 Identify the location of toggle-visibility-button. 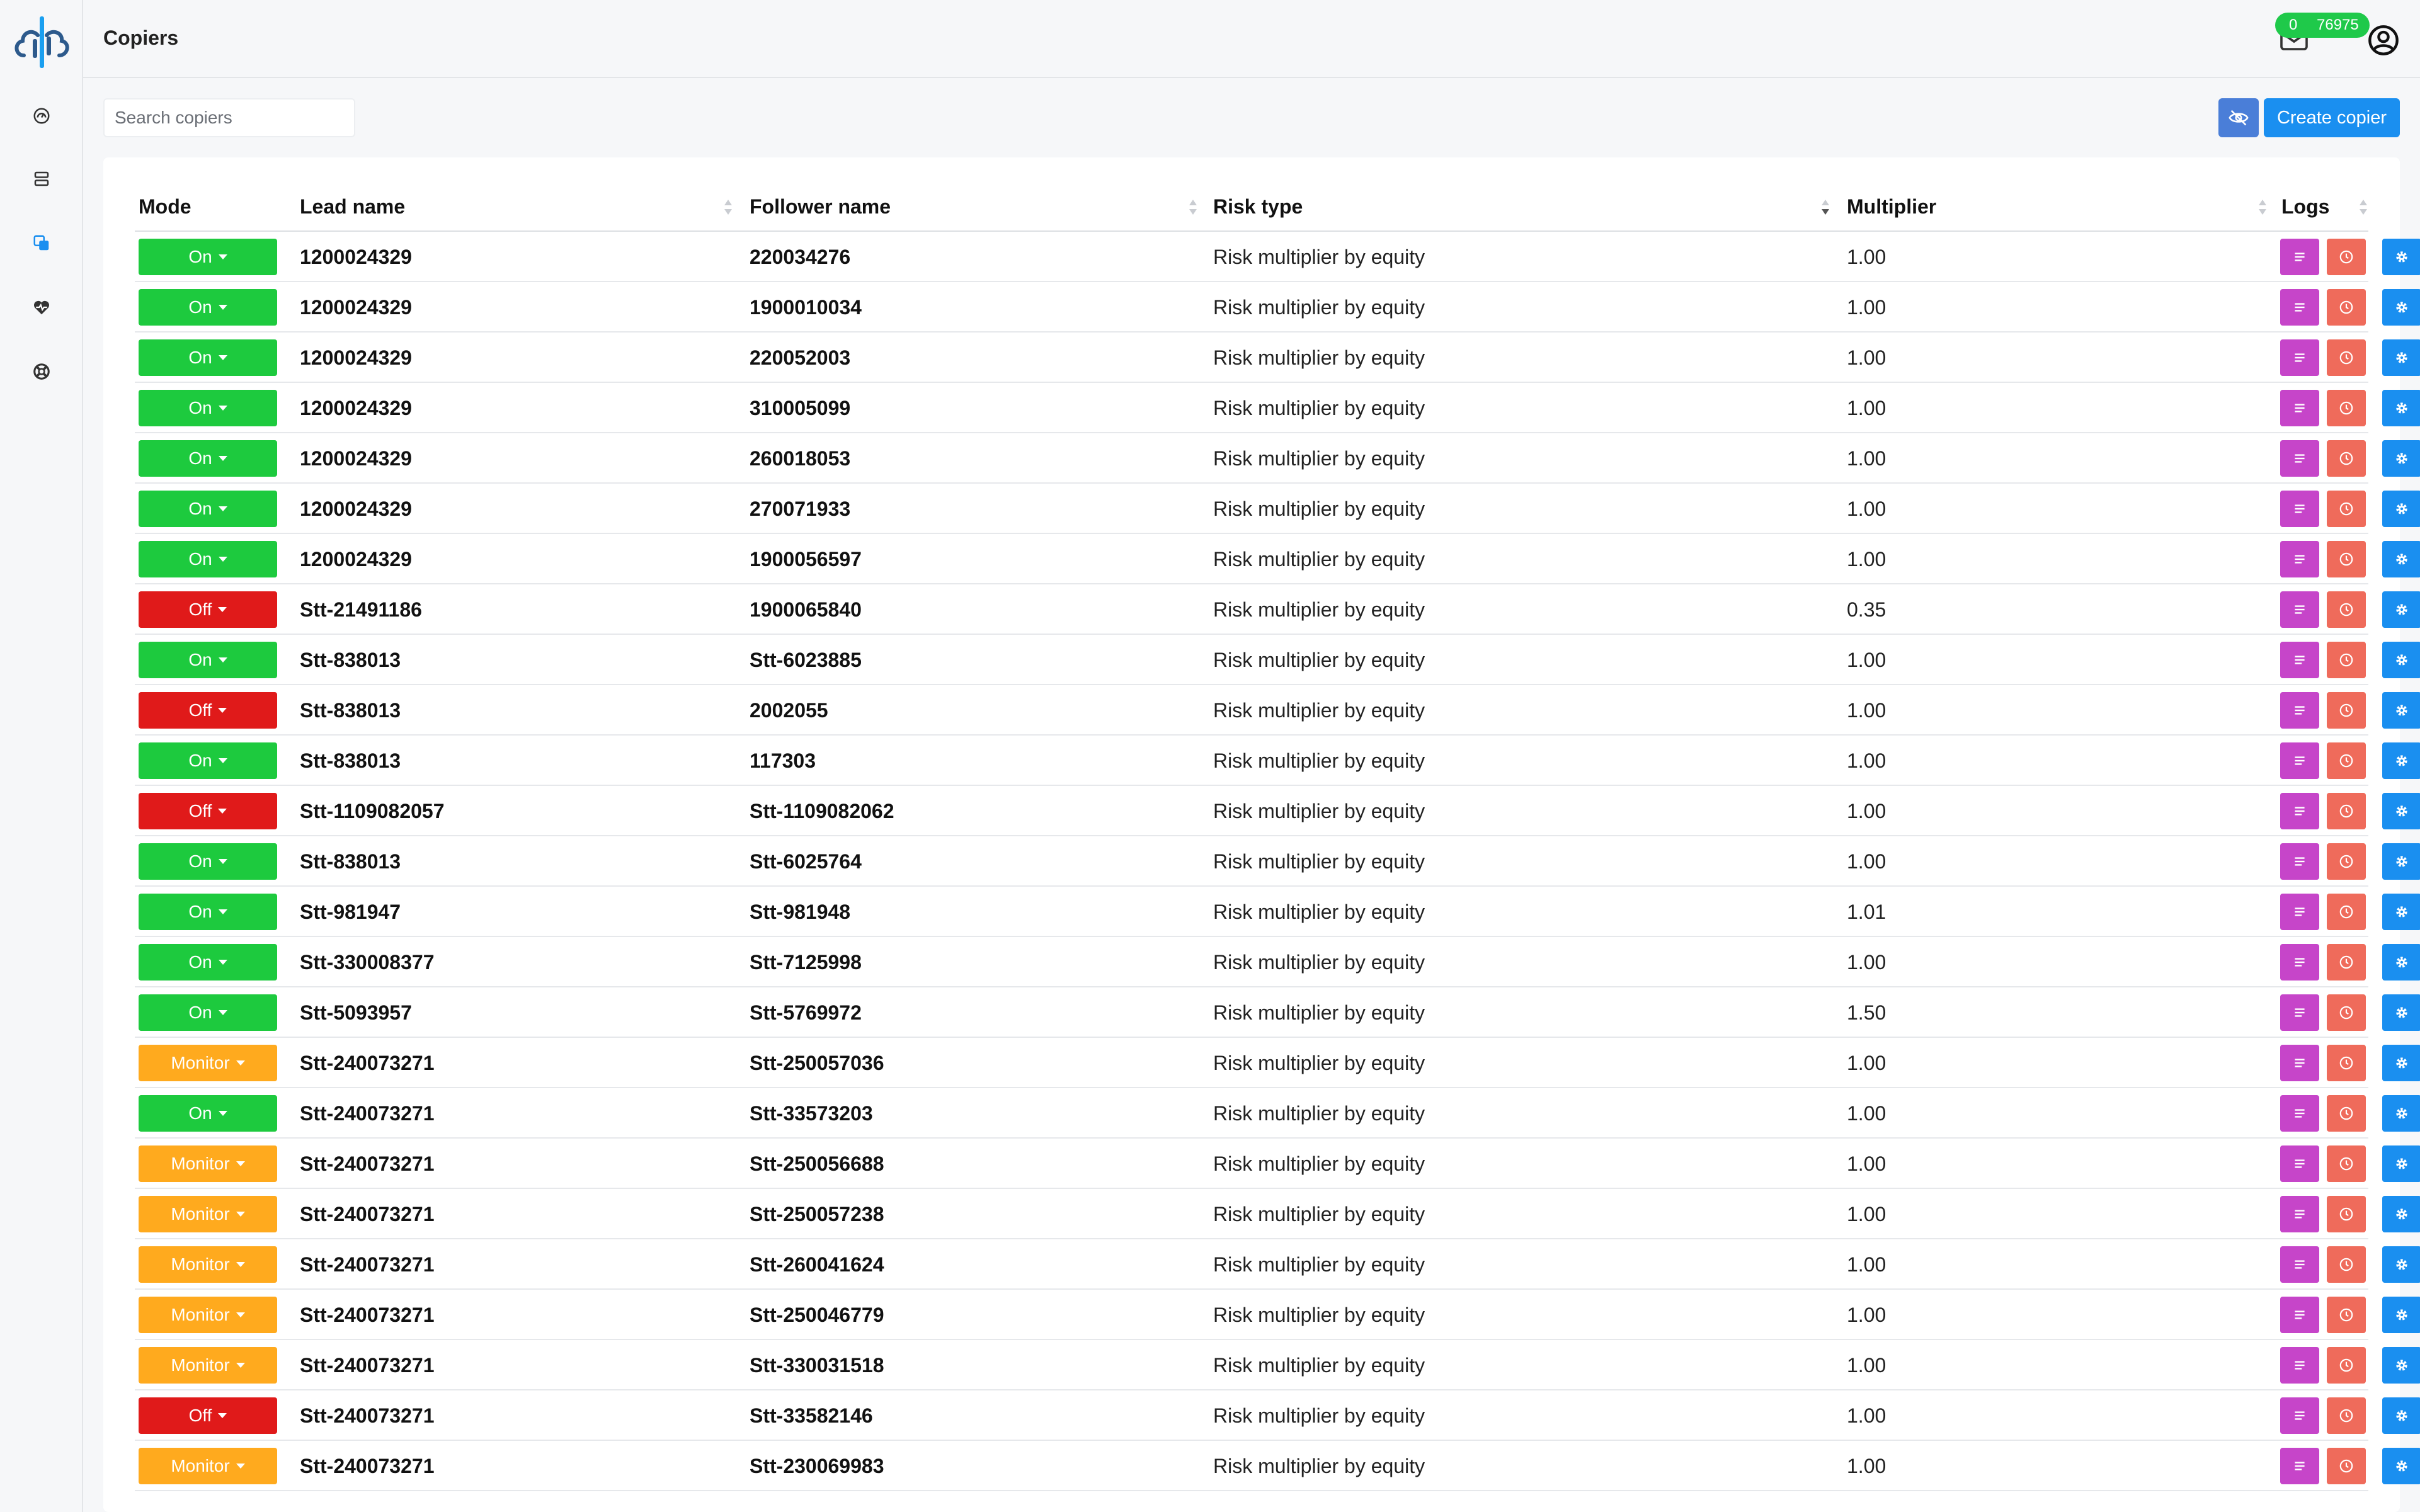
(2238, 118).